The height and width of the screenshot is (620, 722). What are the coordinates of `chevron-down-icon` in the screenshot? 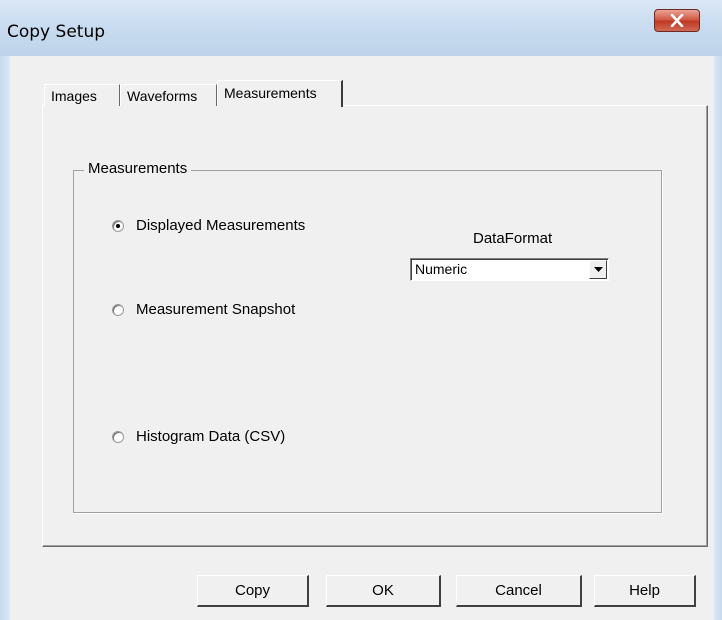 It's located at (598, 269).